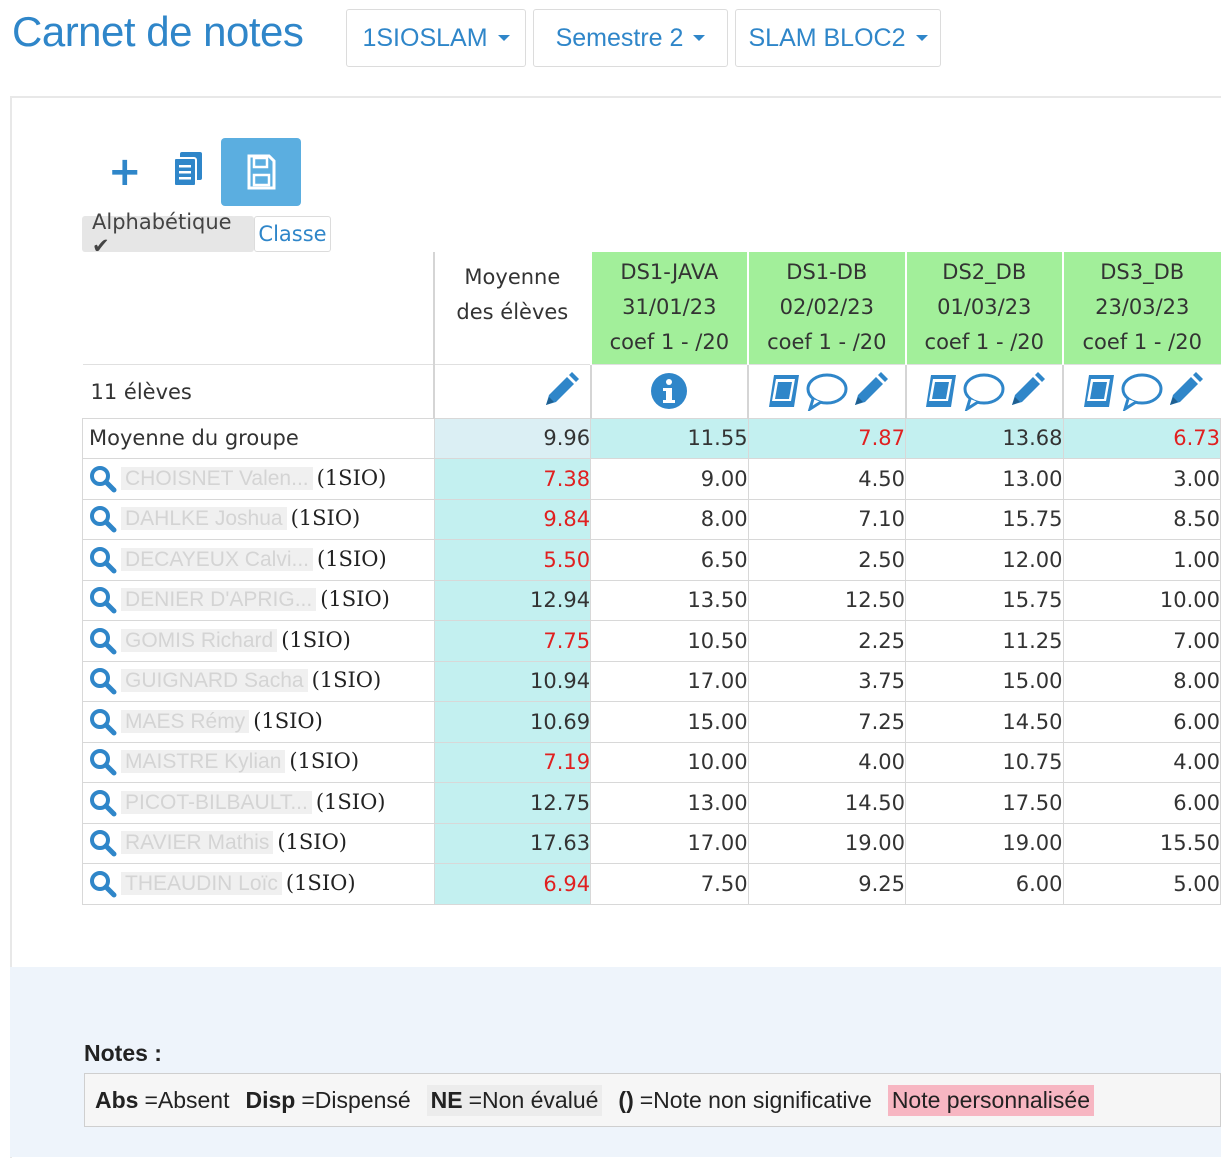 Image resolution: width=1221 pixels, height=1158 pixels. Describe the element at coordinates (125, 172) in the screenshot. I see `plus-icon: +` at that location.